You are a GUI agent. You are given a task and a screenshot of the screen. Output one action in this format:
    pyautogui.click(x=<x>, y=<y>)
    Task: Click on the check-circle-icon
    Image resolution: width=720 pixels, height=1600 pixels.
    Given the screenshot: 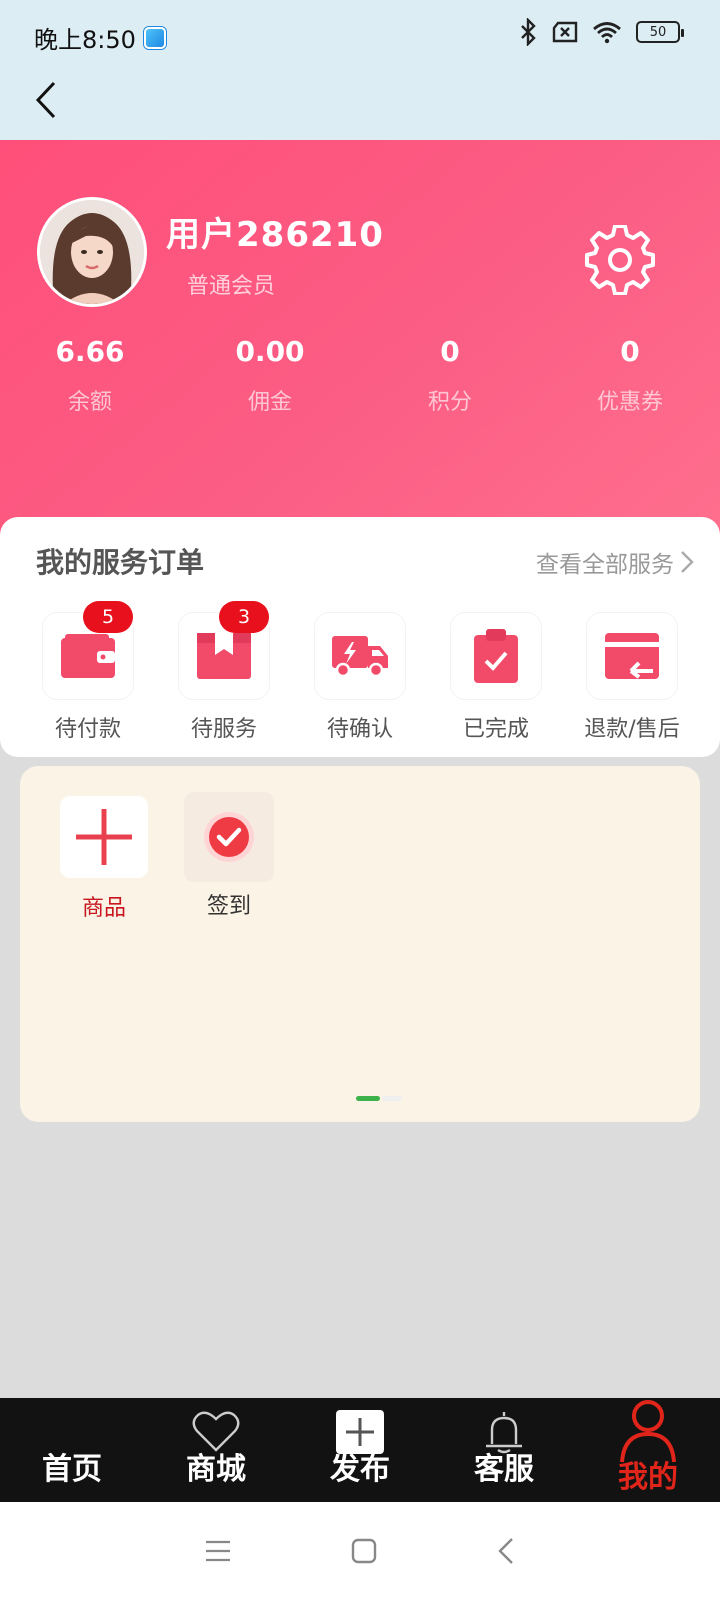 What is the action you would take?
    pyautogui.click(x=229, y=837)
    